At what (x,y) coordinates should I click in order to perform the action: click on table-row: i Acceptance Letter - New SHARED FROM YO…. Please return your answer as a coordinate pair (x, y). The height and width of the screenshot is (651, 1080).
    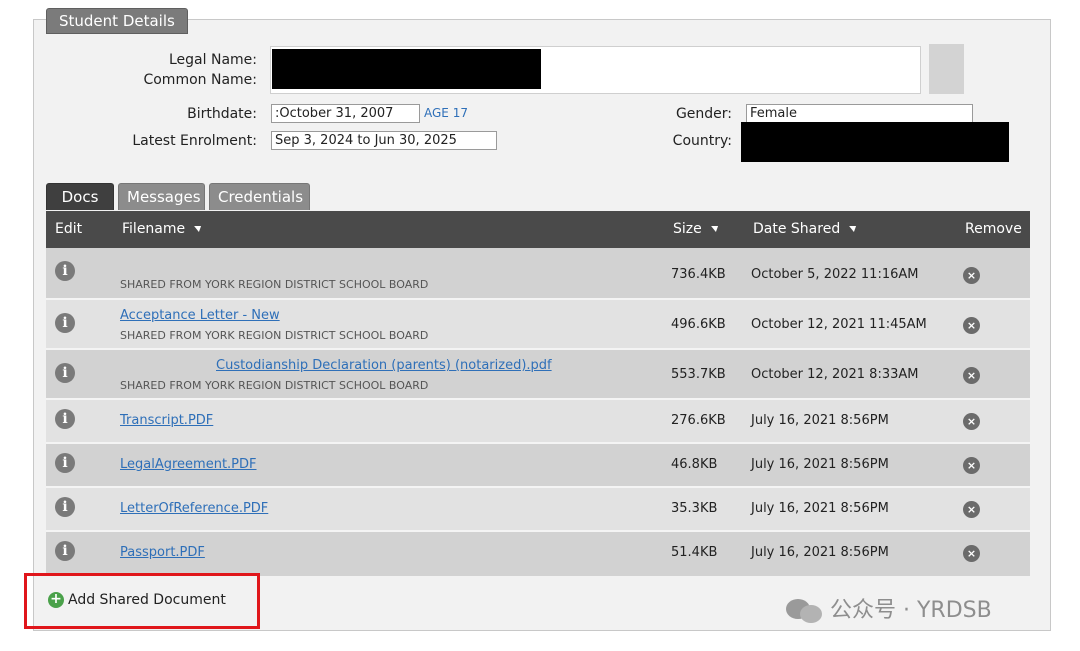
    Looking at the image, I should click on (538, 325).